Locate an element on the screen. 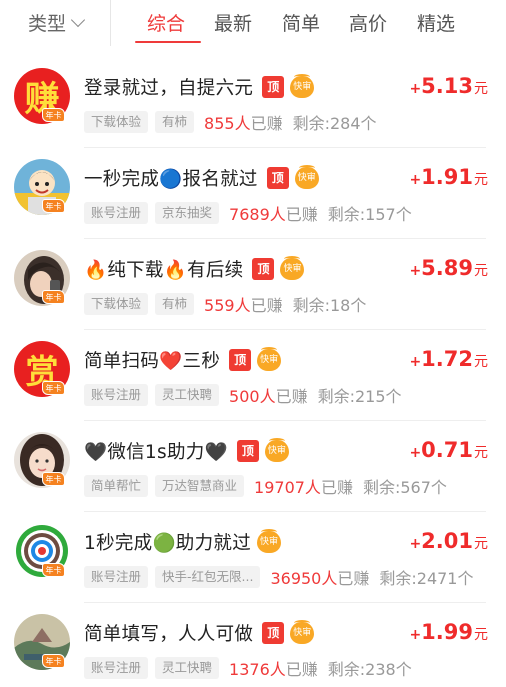 This screenshot has width=506, height=687. tab-comprehensive: 综合 is located at coordinates (166, 22).